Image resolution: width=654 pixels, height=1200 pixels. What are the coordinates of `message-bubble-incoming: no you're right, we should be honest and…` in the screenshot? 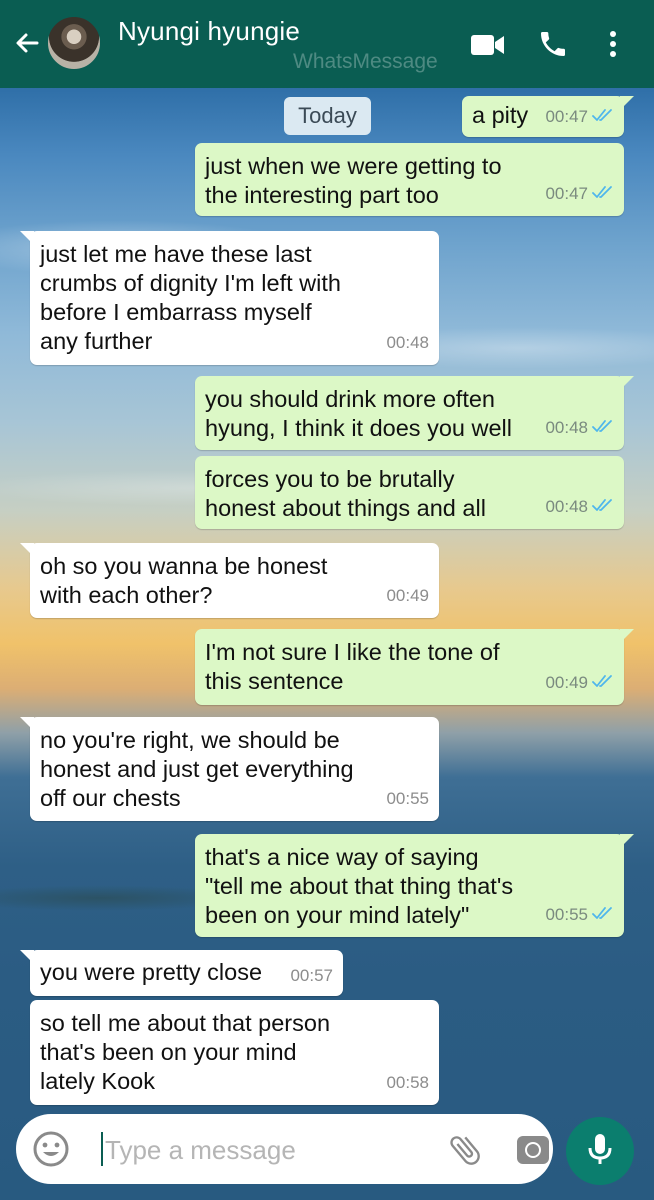 It's located at (229, 769).